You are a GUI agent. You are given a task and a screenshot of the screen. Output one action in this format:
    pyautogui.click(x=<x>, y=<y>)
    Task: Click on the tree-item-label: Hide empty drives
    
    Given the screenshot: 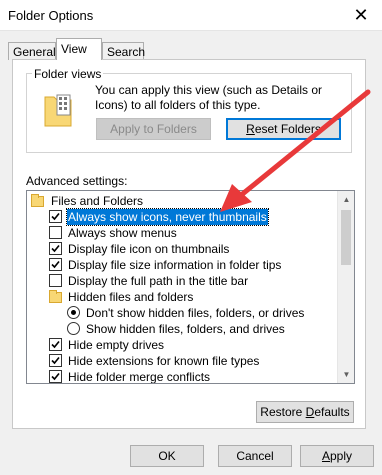 What is the action you would take?
    pyautogui.click(x=116, y=345)
    